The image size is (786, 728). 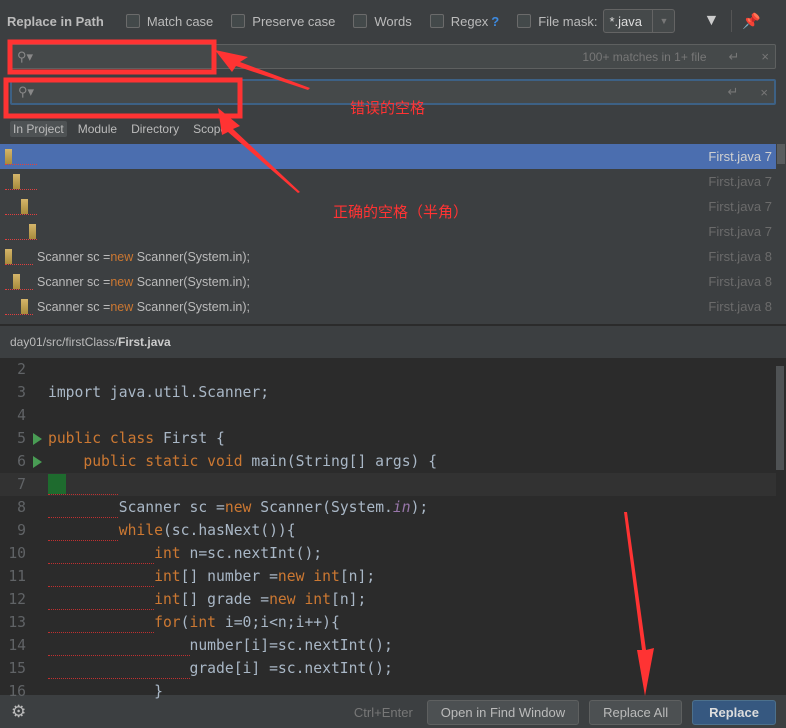 I want to click on annotation-box-search, so click(x=112, y=57).